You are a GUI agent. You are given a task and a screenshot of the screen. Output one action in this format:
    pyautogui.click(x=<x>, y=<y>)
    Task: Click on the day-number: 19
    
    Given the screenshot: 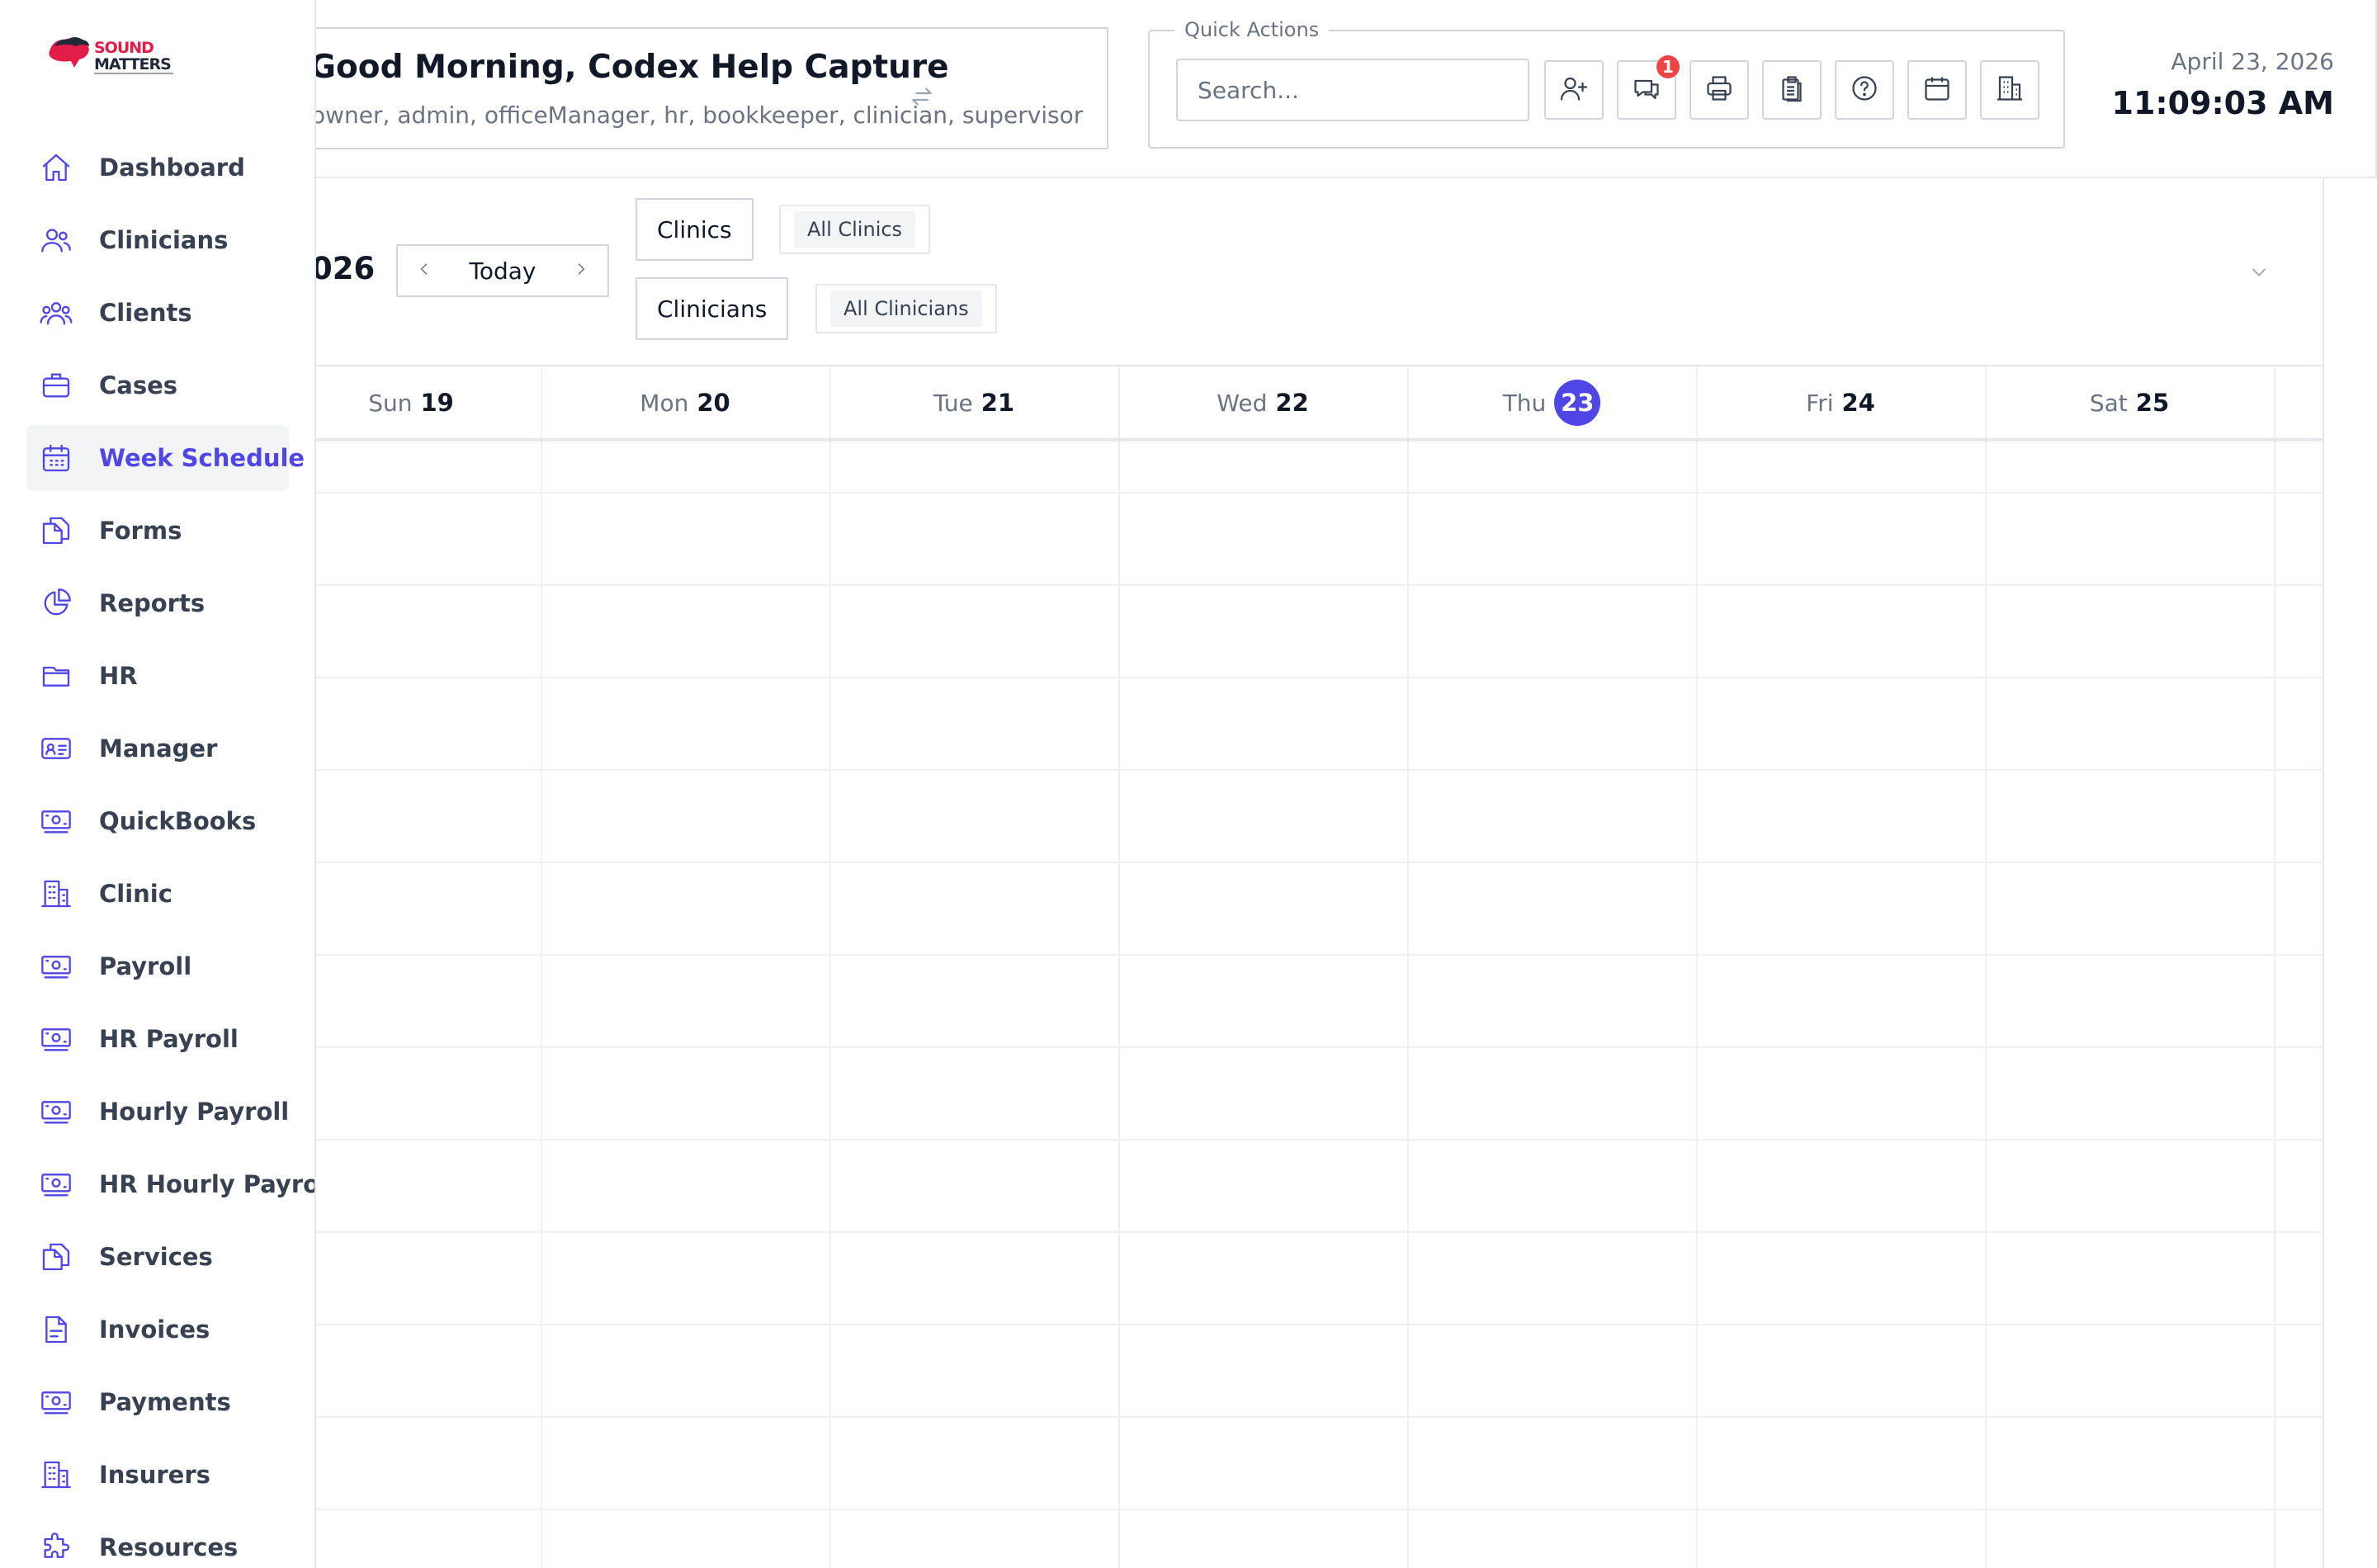 What is the action you would take?
    pyautogui.click(x=437, y=403)
    